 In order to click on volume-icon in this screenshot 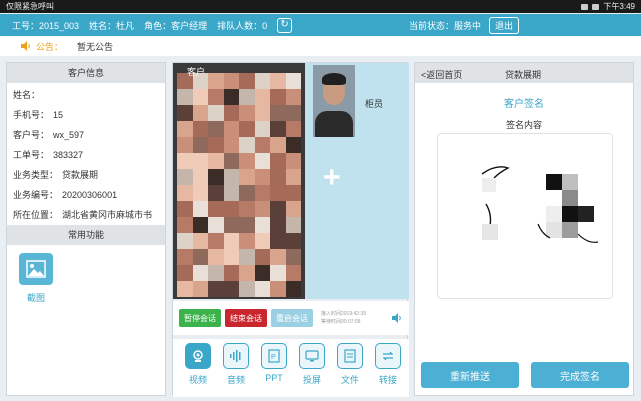, I will do `click(397, 318)`.